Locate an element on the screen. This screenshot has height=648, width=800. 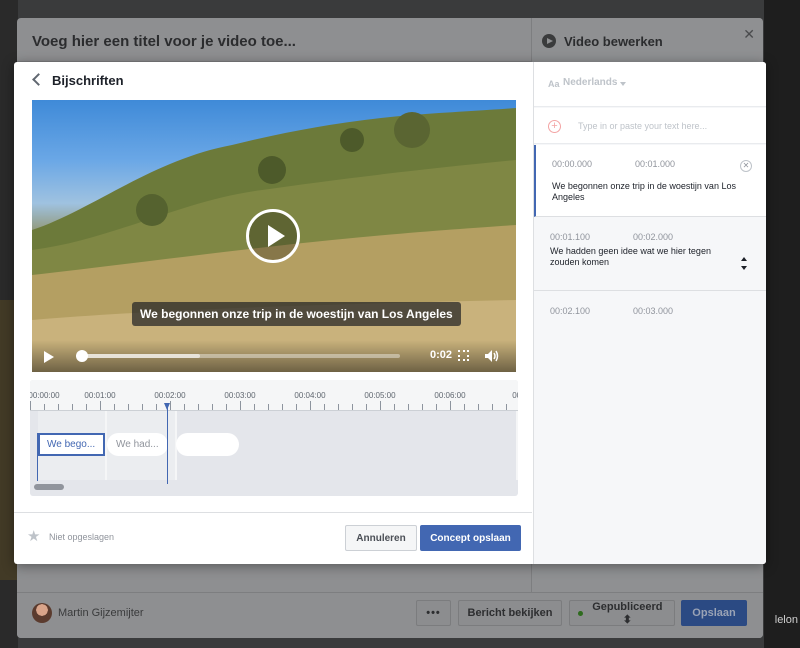
add-icon: + is located at coordinates (554, 126).